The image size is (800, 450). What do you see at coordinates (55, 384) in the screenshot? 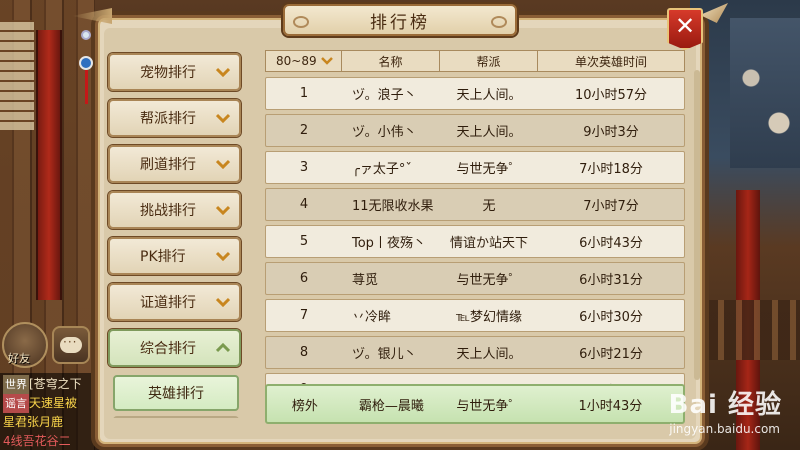
I see `chat-text: [苍穹之下` at bounding box center [55, 384].